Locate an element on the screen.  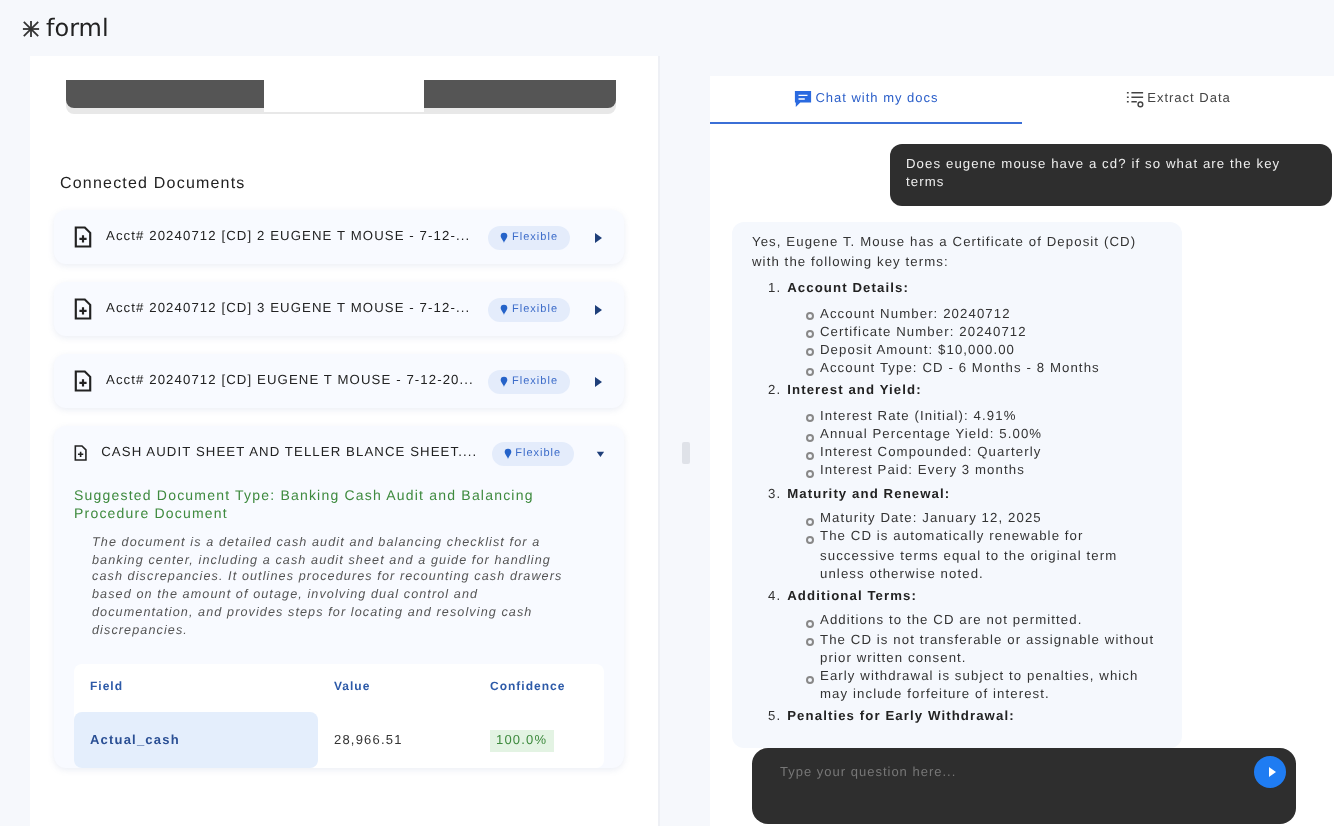
app-logo: forml is located at coordinates (77, 28).